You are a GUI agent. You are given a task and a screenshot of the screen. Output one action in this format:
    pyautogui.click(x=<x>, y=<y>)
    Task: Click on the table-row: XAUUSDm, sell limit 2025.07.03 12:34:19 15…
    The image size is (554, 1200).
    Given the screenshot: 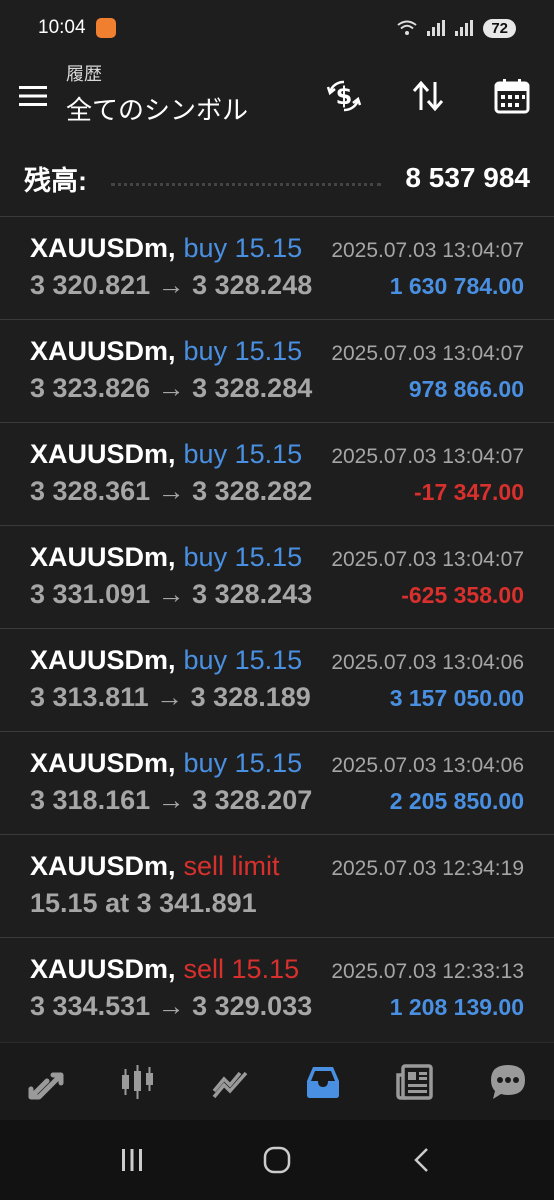 What is the action you would take?
    pyautogui.click(x=277, y=885)
    